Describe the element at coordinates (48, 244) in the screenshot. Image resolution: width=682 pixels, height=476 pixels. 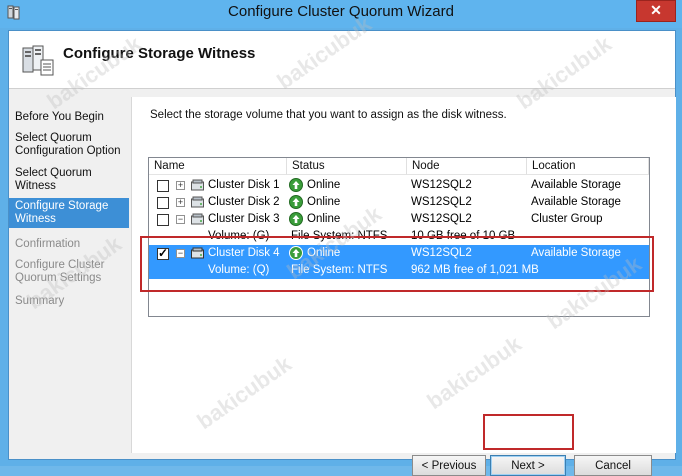
I see `step-confirmation: Confirmation` at that location.